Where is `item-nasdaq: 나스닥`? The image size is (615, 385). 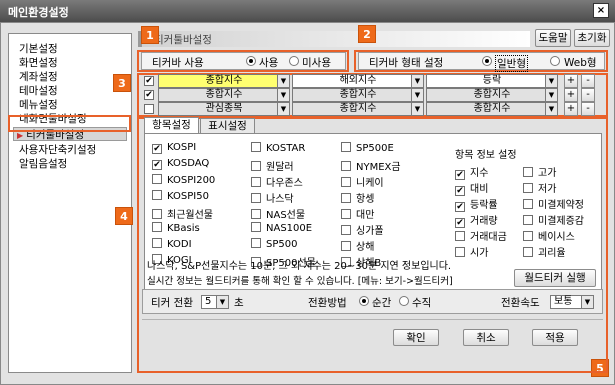
item-nasdaq: 나스닥 is located at coordinates (272, 197).